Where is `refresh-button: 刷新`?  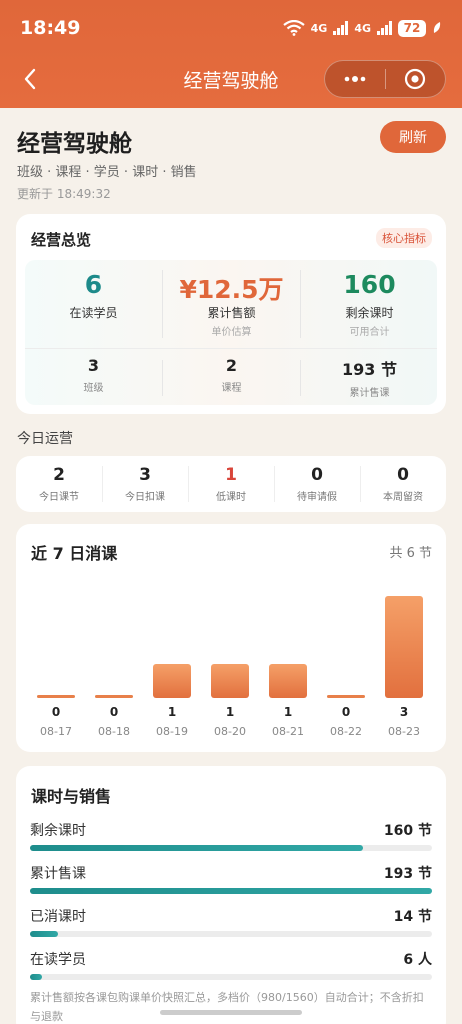
refresh-button: 刷新 is located at coordinates (413, 137).